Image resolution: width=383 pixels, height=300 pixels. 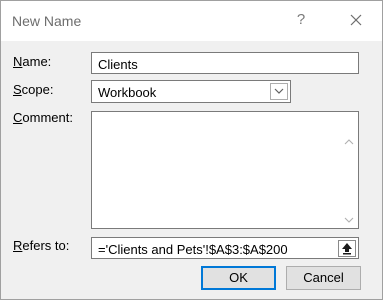 I want to click on dialog-title: New Name, so click(x=47, y=21).